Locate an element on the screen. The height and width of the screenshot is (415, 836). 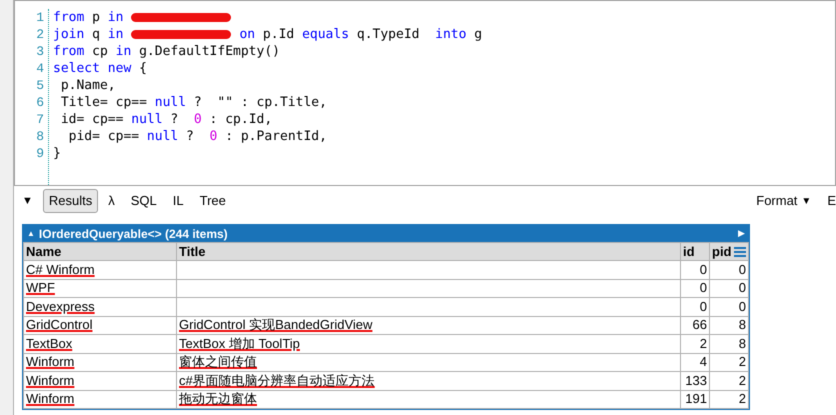
line-number: 6 is located at coordinates (40, 102).